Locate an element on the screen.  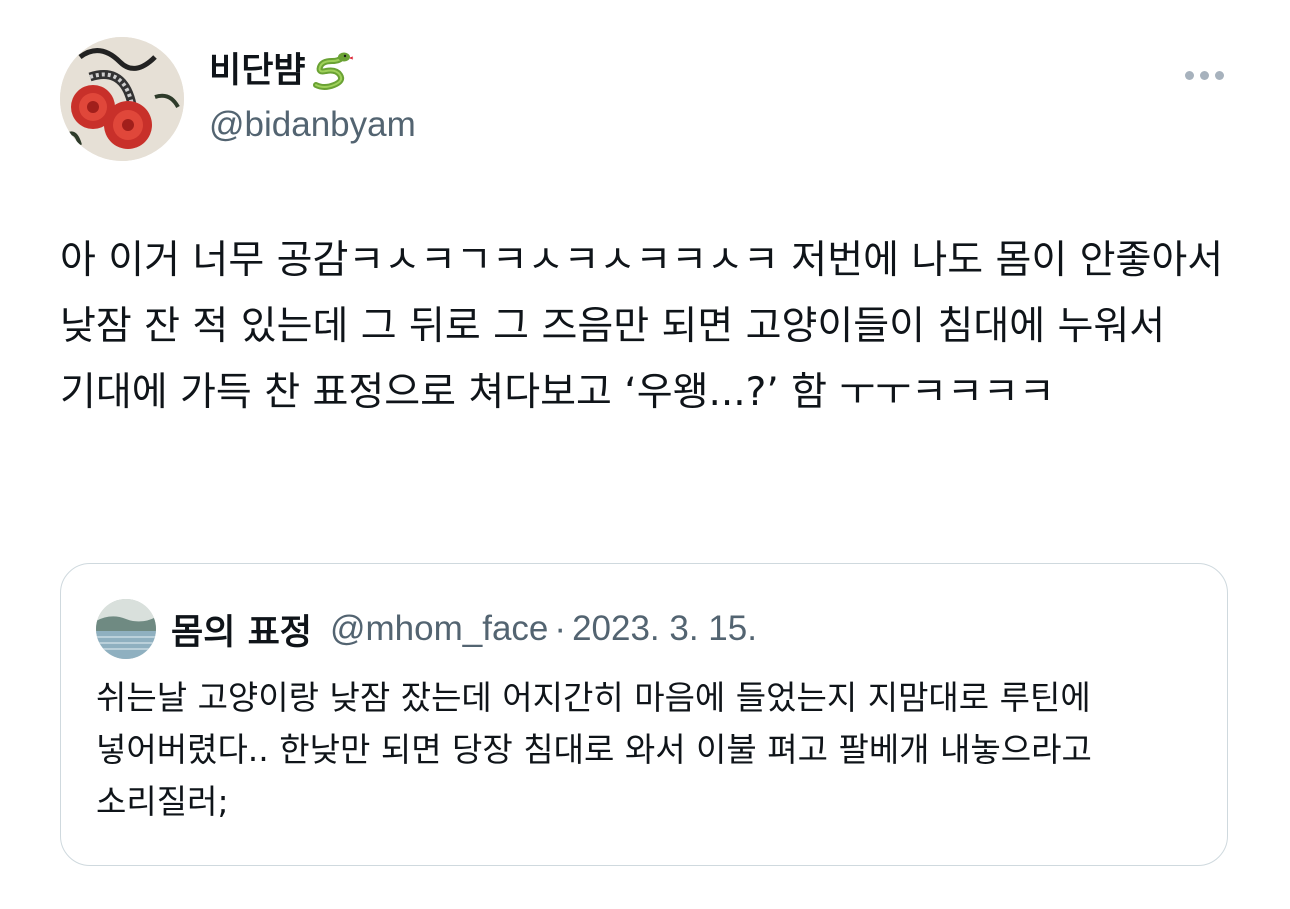
author-name: 비단뱜 is located at coordinates (281, 71).